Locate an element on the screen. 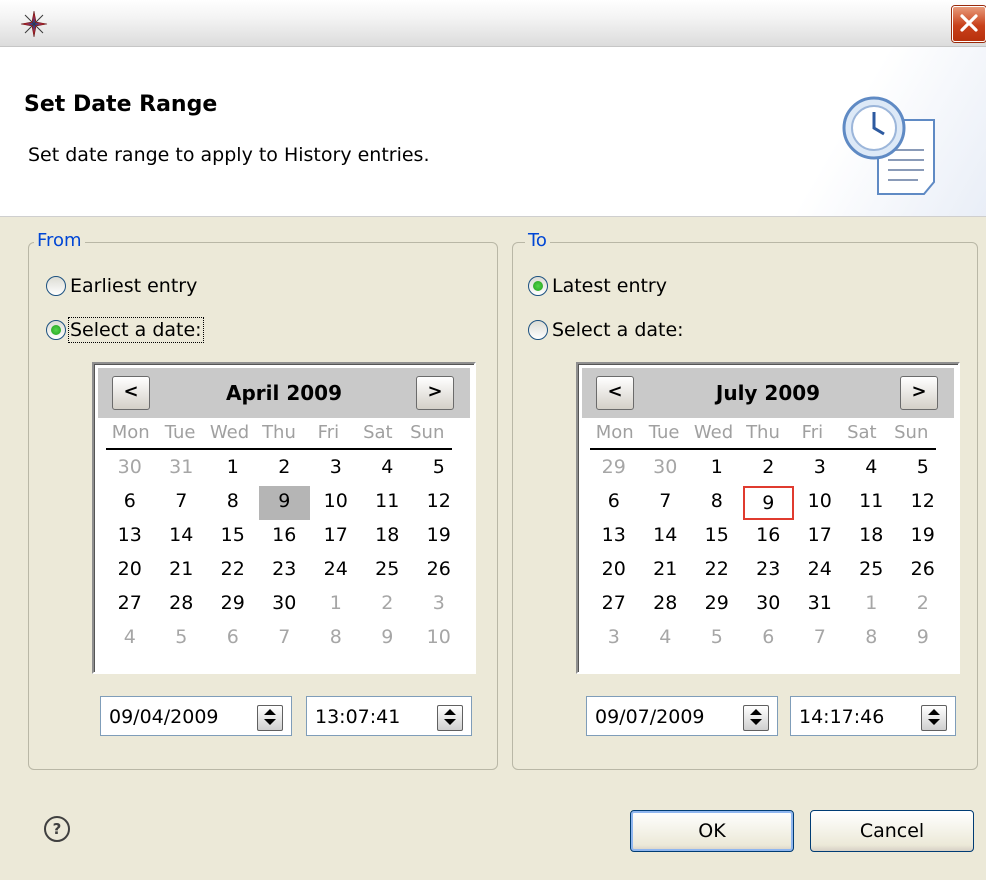 This screenshot has width=986, height=880. day-cell: 11 is located at coordinates (872, 503).